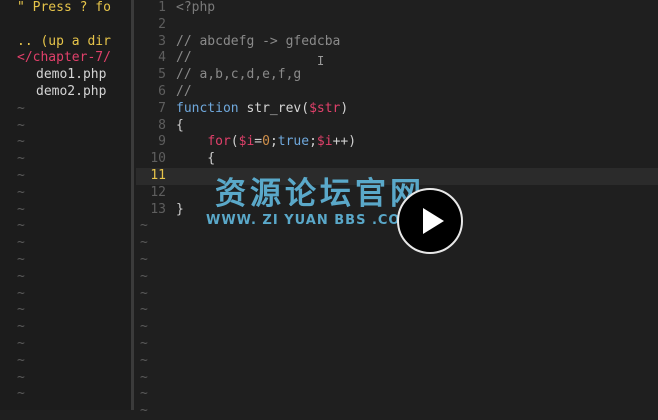  Describe the element at coordinates (433, 221) in the screenshot. I see `play-icon` at that location.